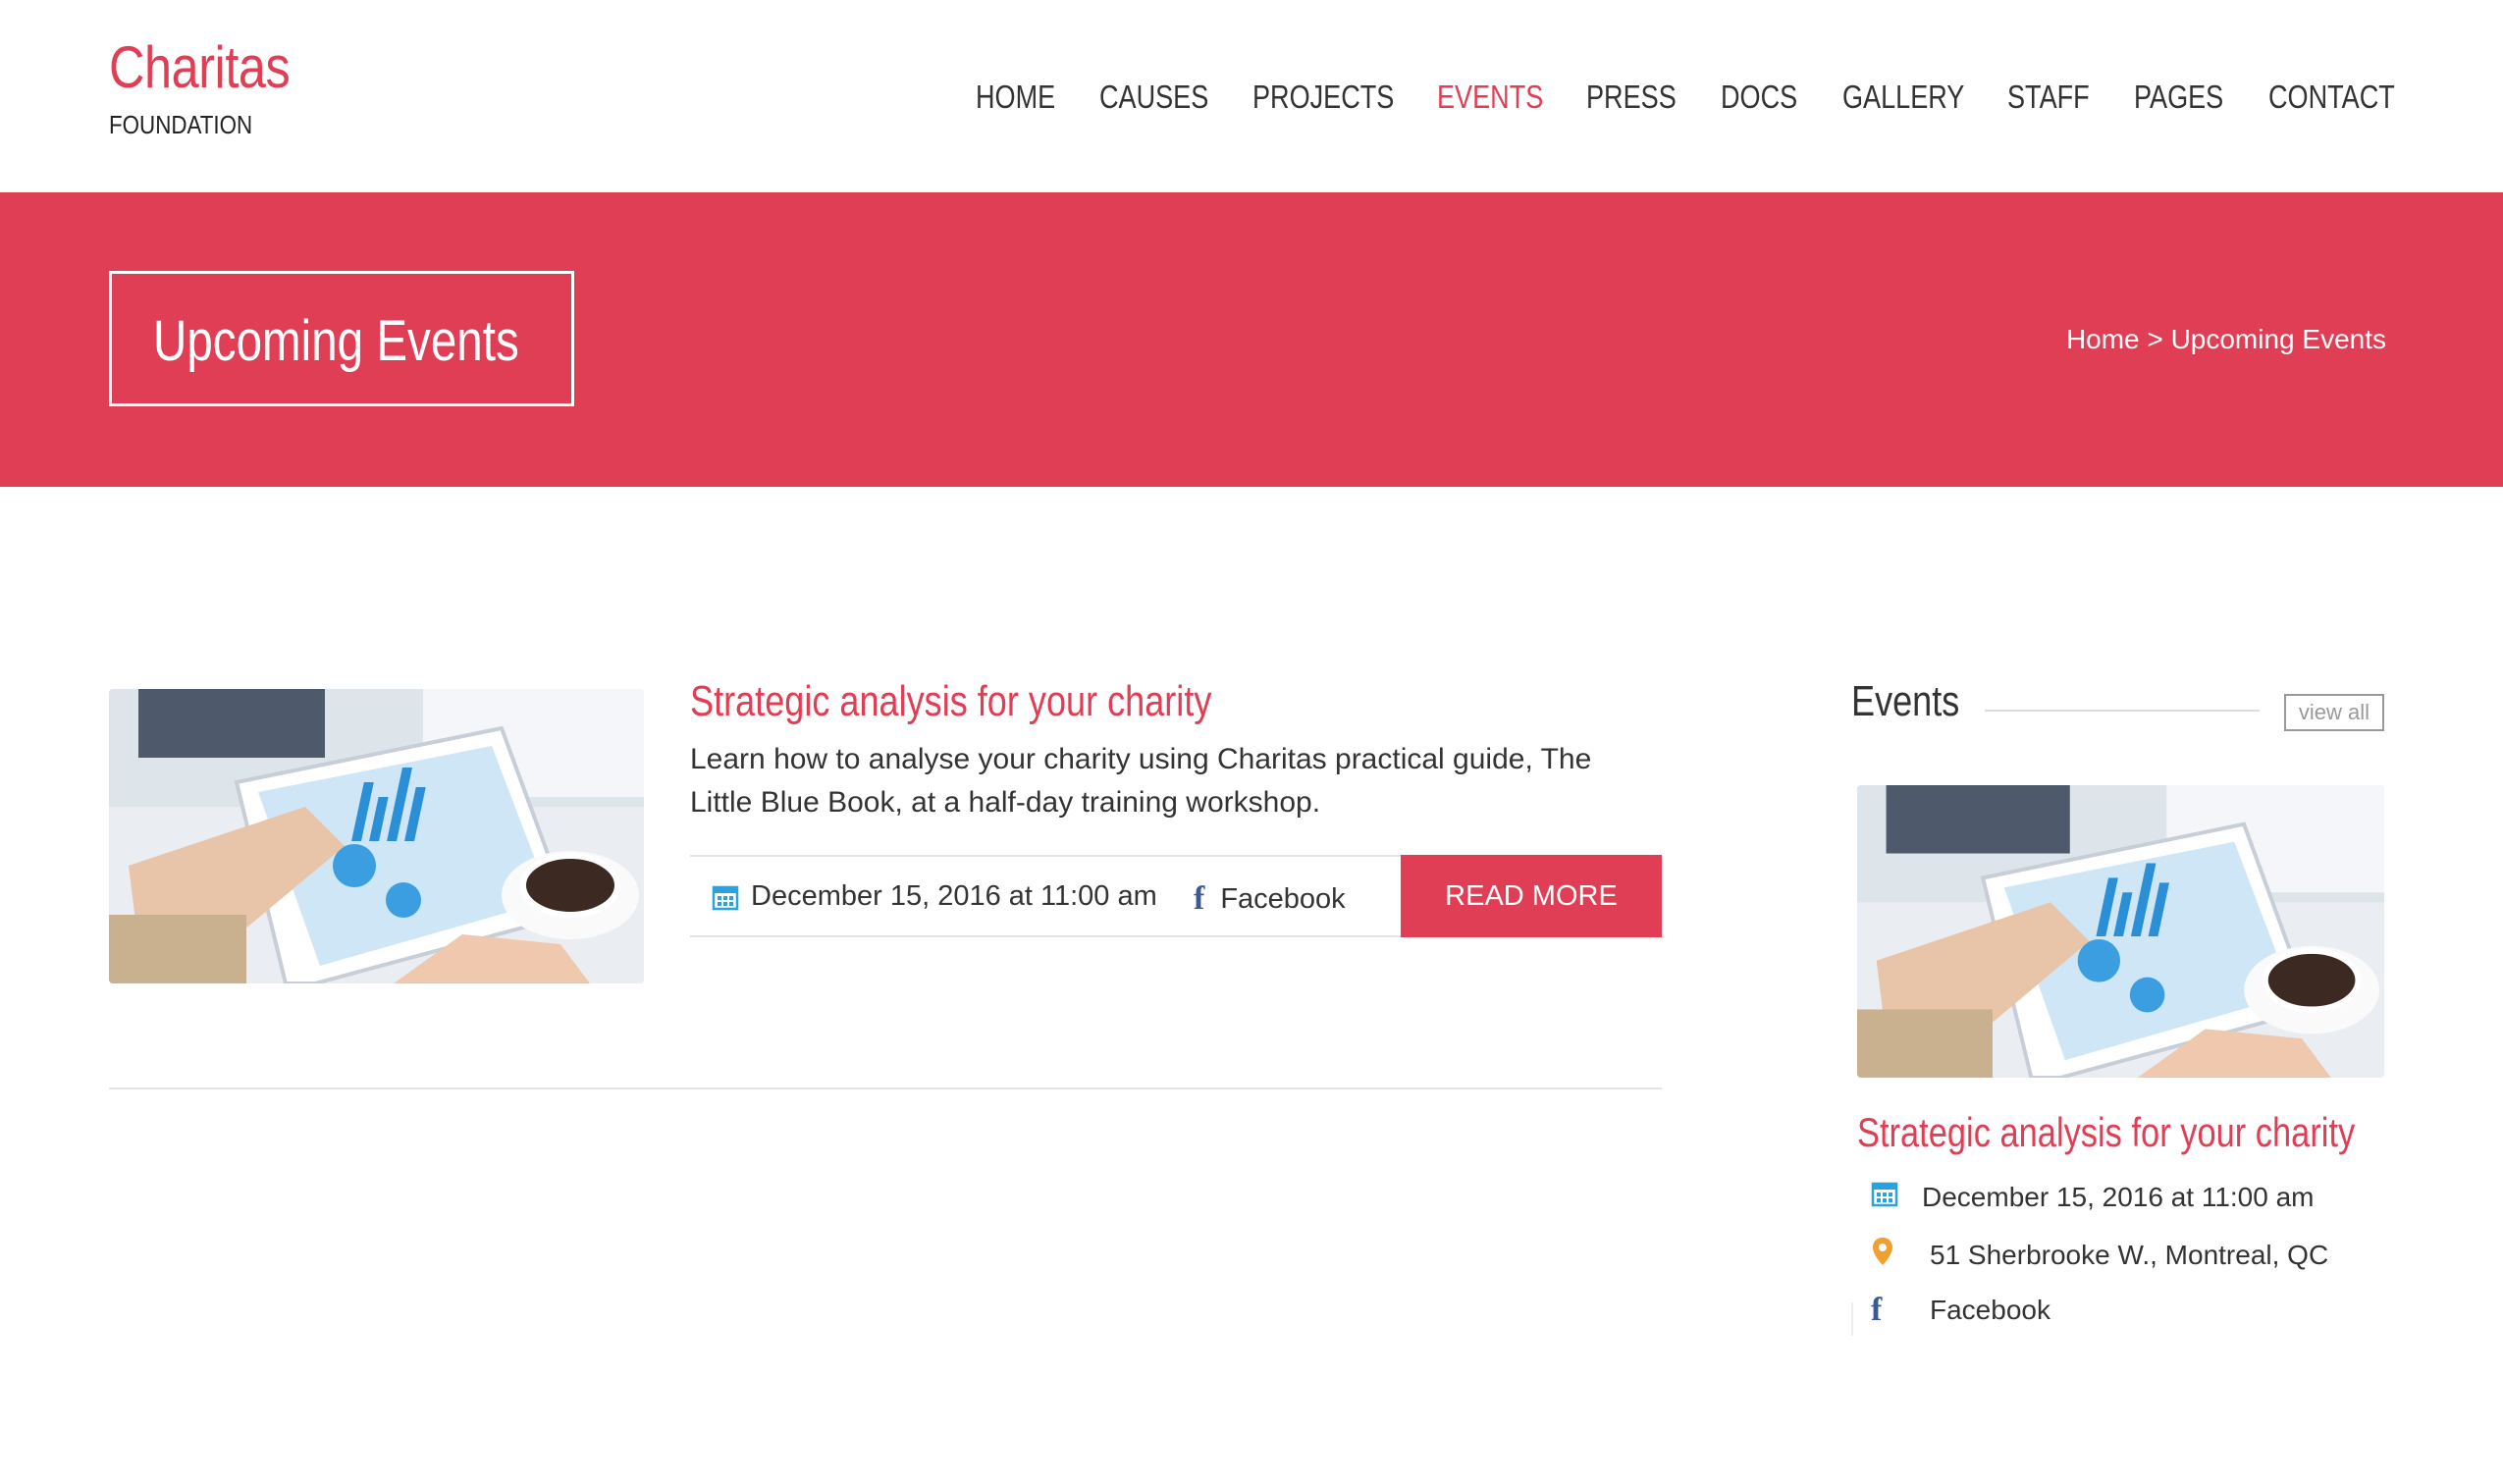 The width and height of the screenshot is (2503, 1484). I want to click on event-date-text: December 15, 2016 at 11:00 am, so click(954, 896).